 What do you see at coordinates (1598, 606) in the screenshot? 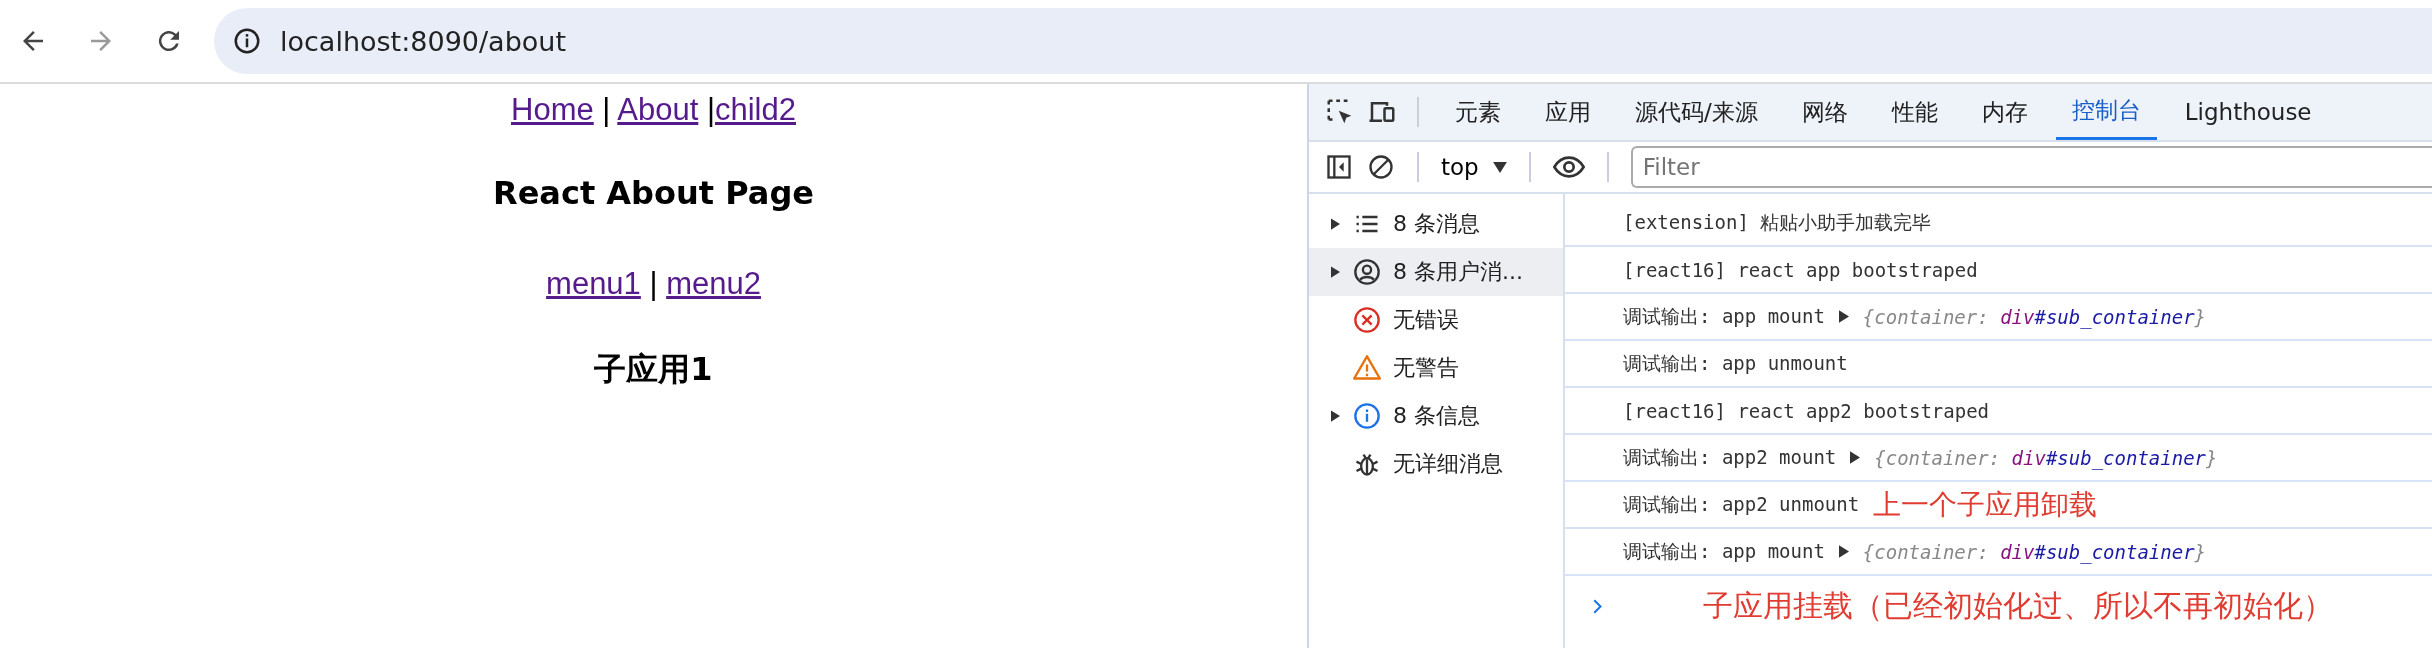
I see `prompt-chevron-icon` at bounding box center [1598, 606].